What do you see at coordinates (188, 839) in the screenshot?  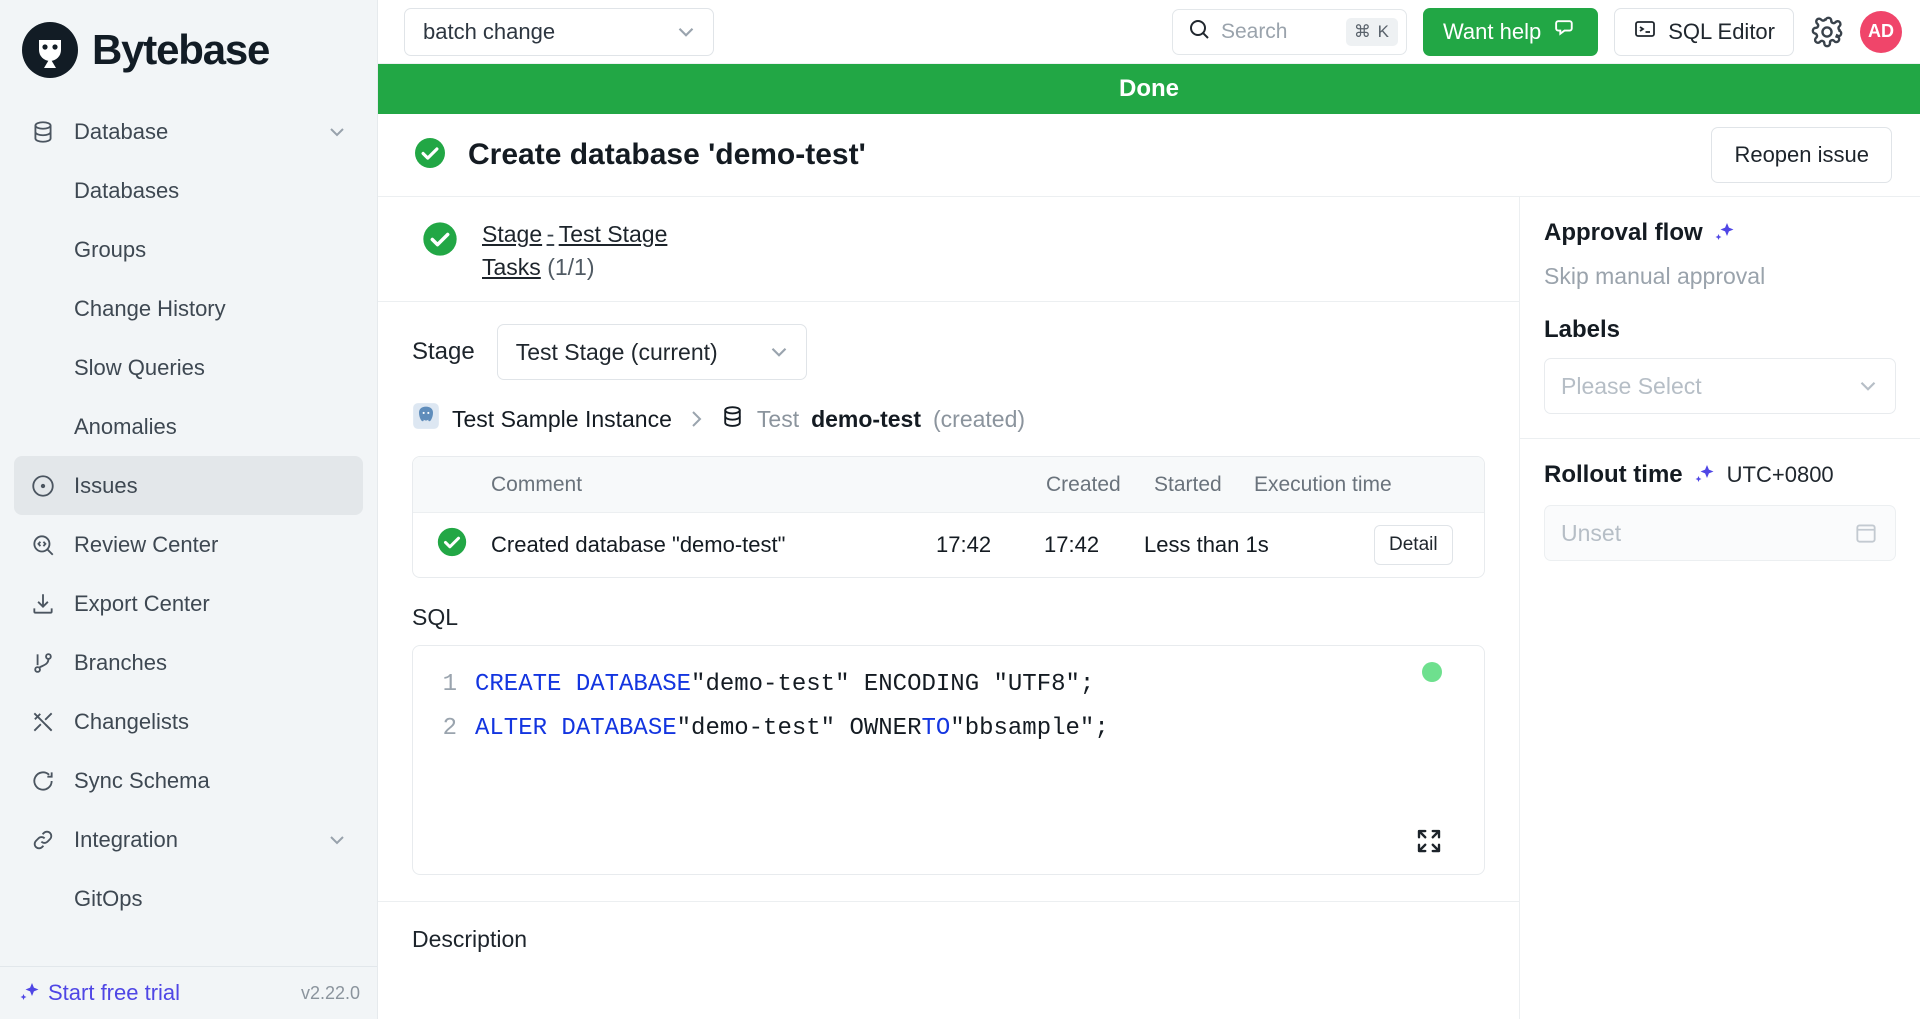 I see `sidebar-item-integration: Integration` at bounding box center [188, 839].